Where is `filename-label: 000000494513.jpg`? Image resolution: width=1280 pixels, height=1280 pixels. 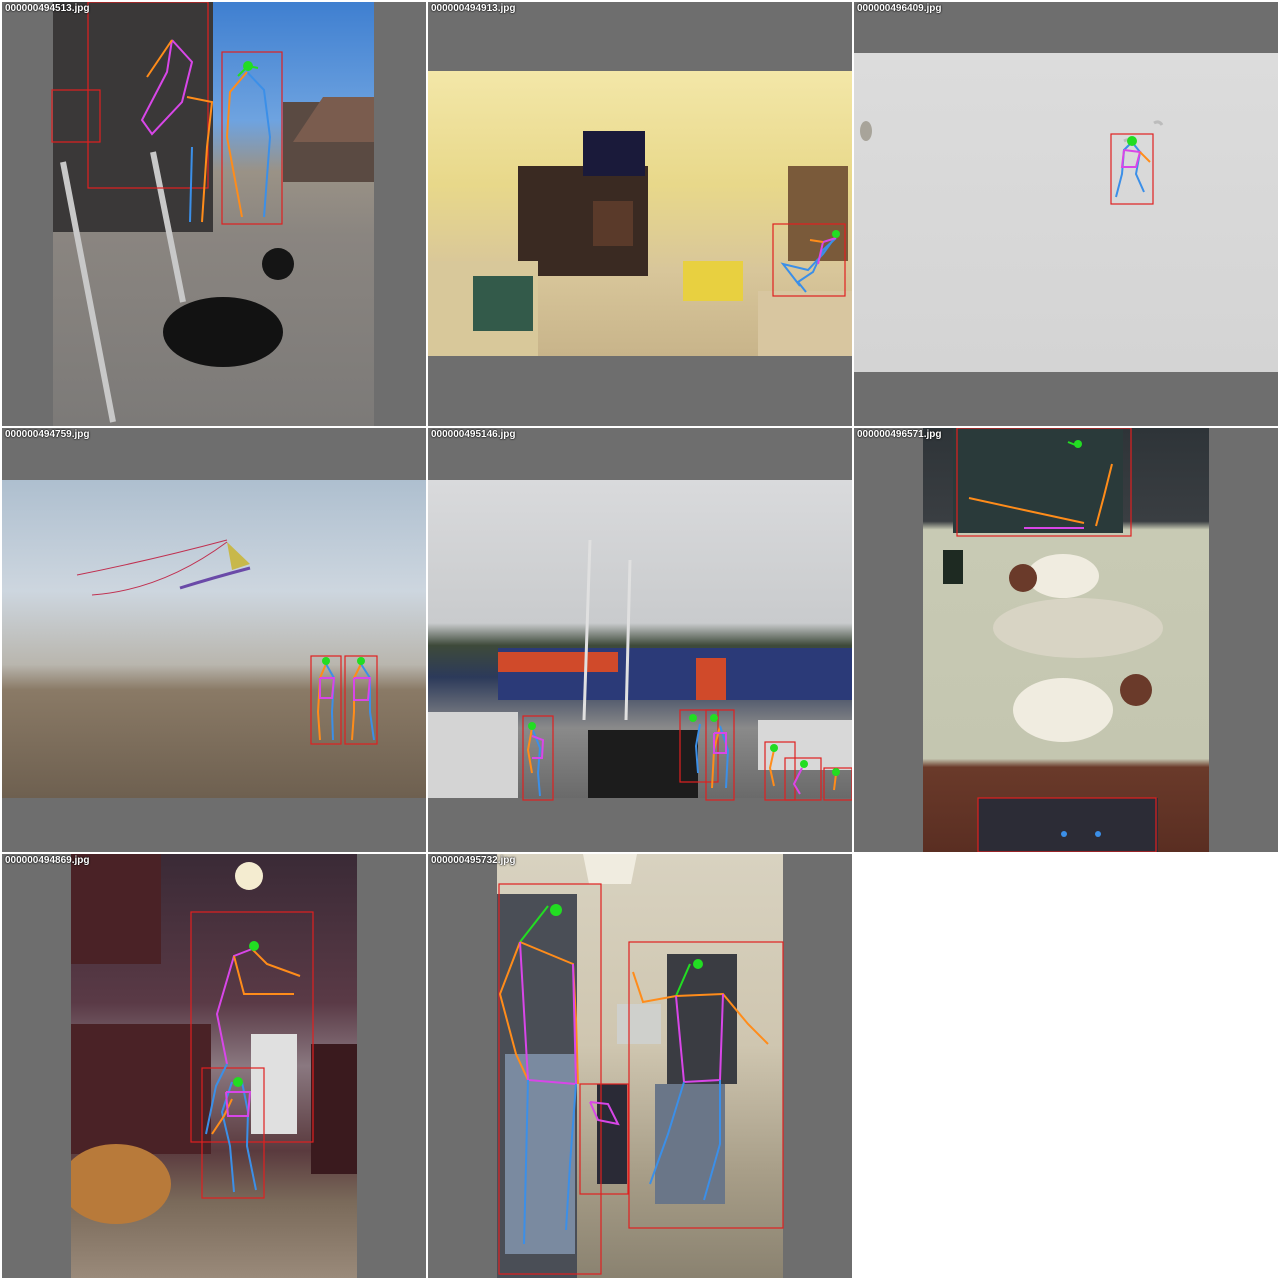
filename-label: 000000494513.jpg is located at coordinates (47, 8).